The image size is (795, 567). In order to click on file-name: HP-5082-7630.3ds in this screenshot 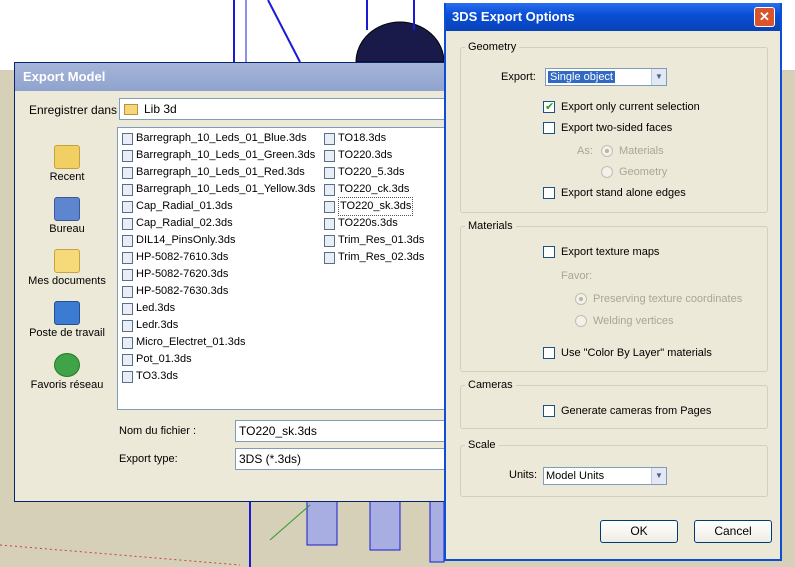, I will do `click(182, 291)`.